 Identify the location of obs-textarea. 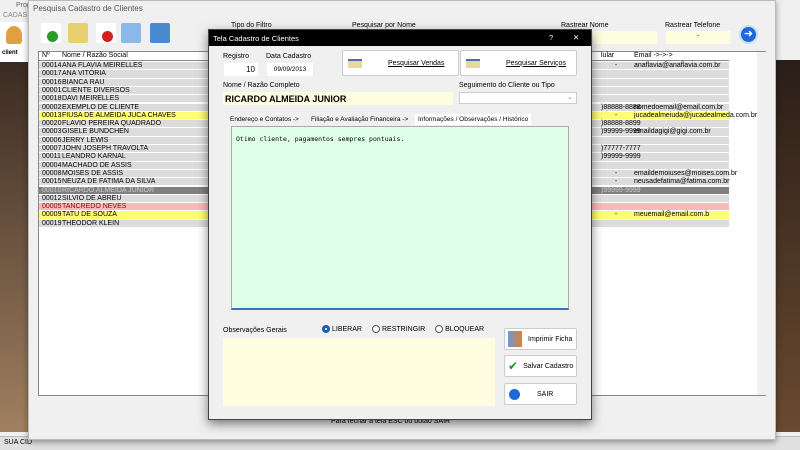
(359, 372).